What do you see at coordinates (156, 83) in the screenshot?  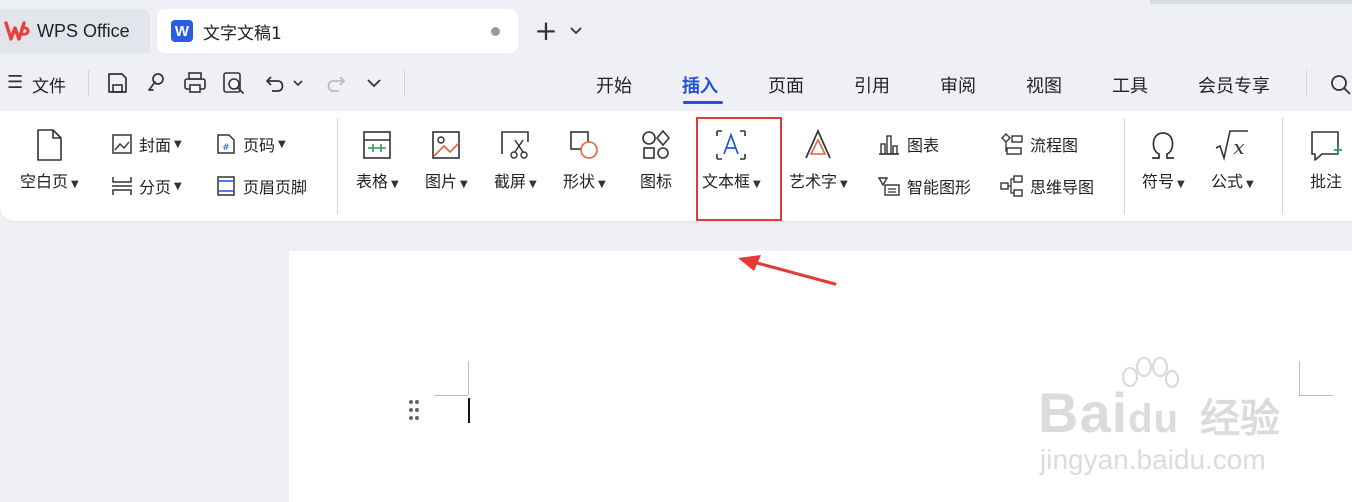 I see `link-icon` at bounding box center [156, 83].